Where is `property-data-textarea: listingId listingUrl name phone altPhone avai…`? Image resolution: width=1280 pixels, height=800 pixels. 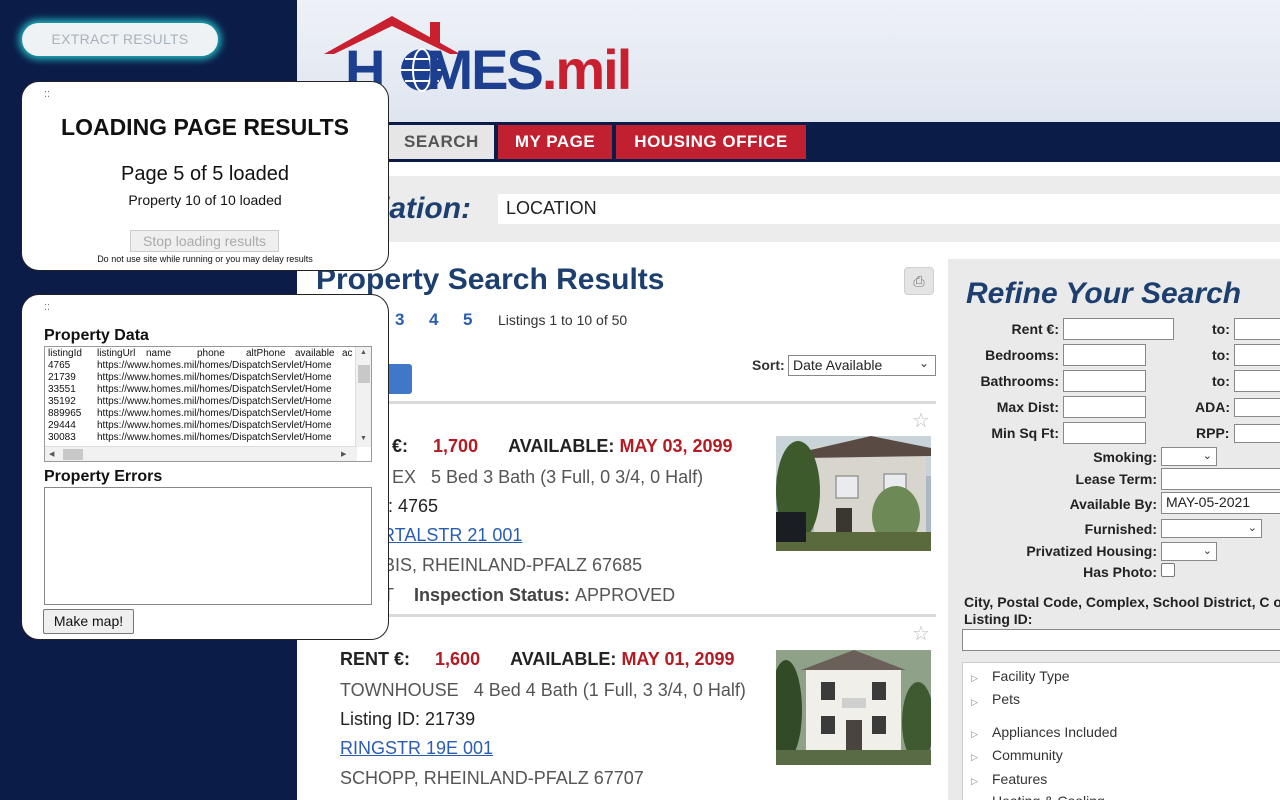 property-data-textarea: listingId listingUrl name phone altPhone avai… is located at coordinates (208, 404).